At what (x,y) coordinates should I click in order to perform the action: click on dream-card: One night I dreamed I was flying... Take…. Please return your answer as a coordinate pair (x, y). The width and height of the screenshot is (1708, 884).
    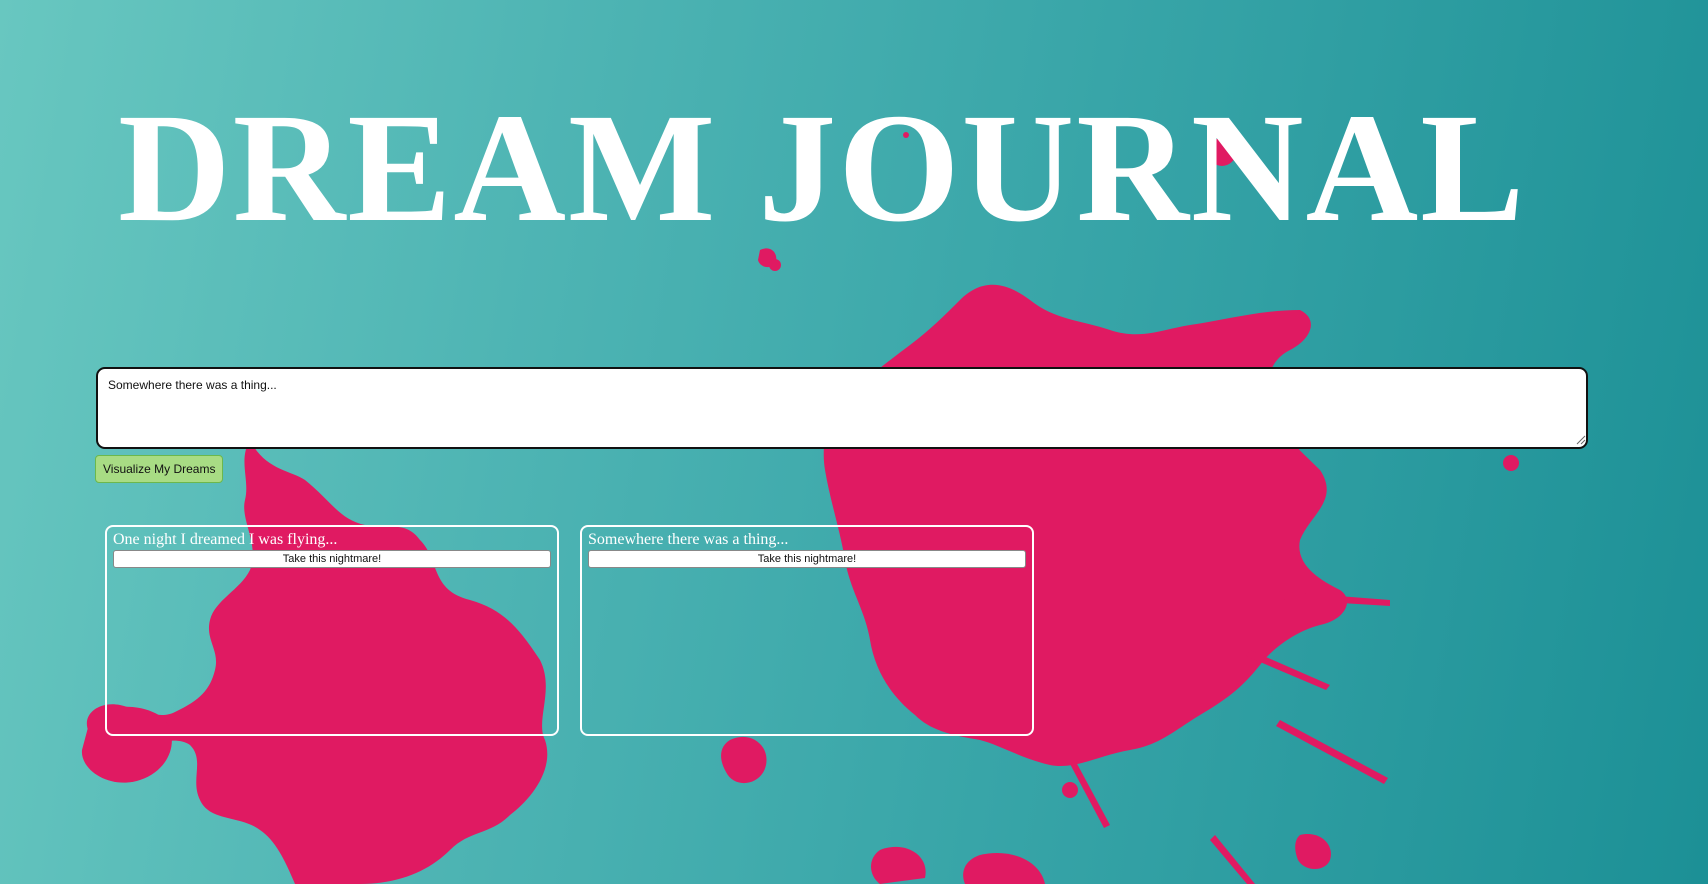
    Looking at the image, I should click on (332, 630).